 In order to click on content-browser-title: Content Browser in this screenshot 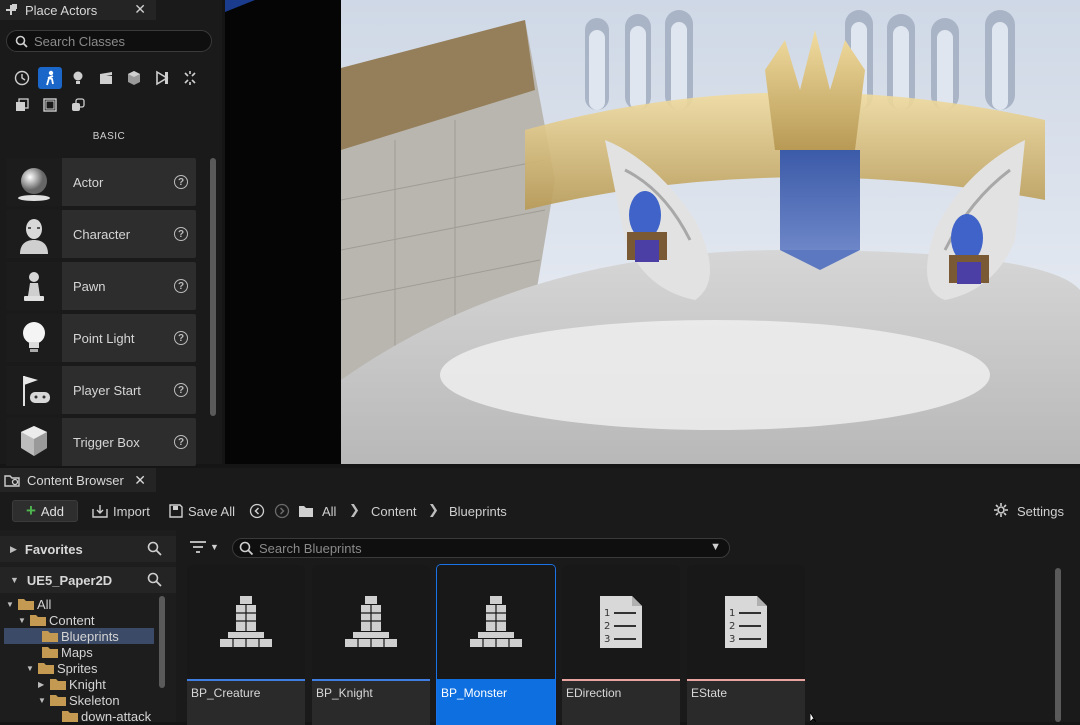, I will do `click(75, 480)`.